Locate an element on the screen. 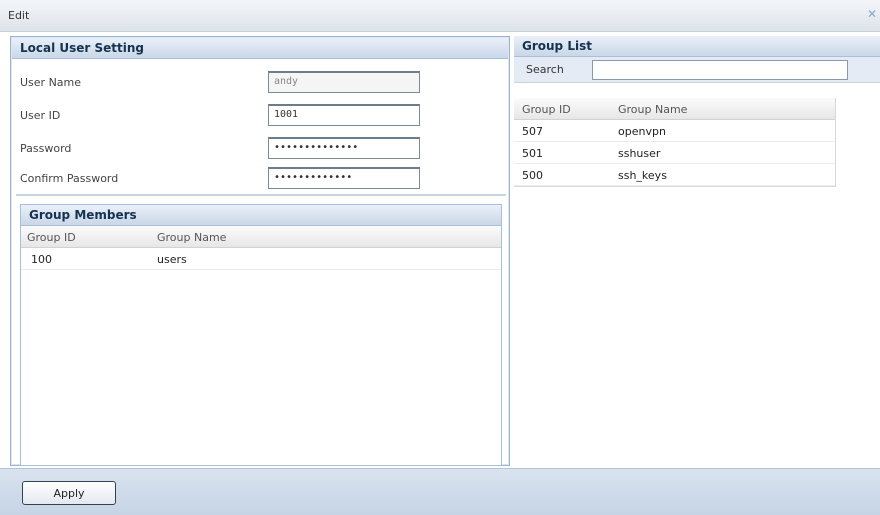 This screenshot has height=515, width=880. group-list-column-header: Group ID Group Name is located at coordinates (674, 109).